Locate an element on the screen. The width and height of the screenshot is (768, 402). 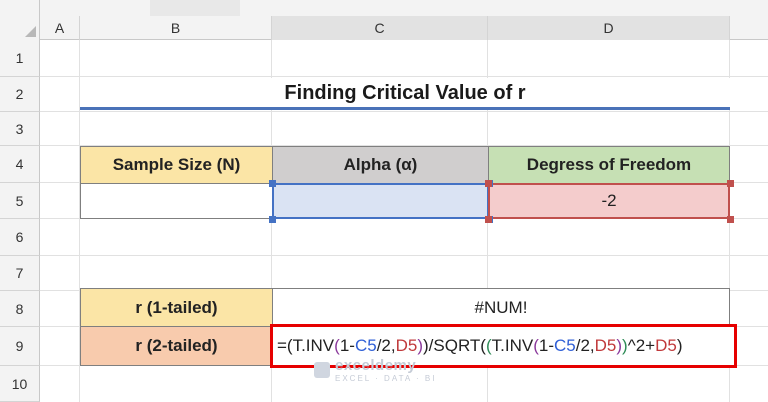
row-header-8: 8 is located at coordinates (20, 309).